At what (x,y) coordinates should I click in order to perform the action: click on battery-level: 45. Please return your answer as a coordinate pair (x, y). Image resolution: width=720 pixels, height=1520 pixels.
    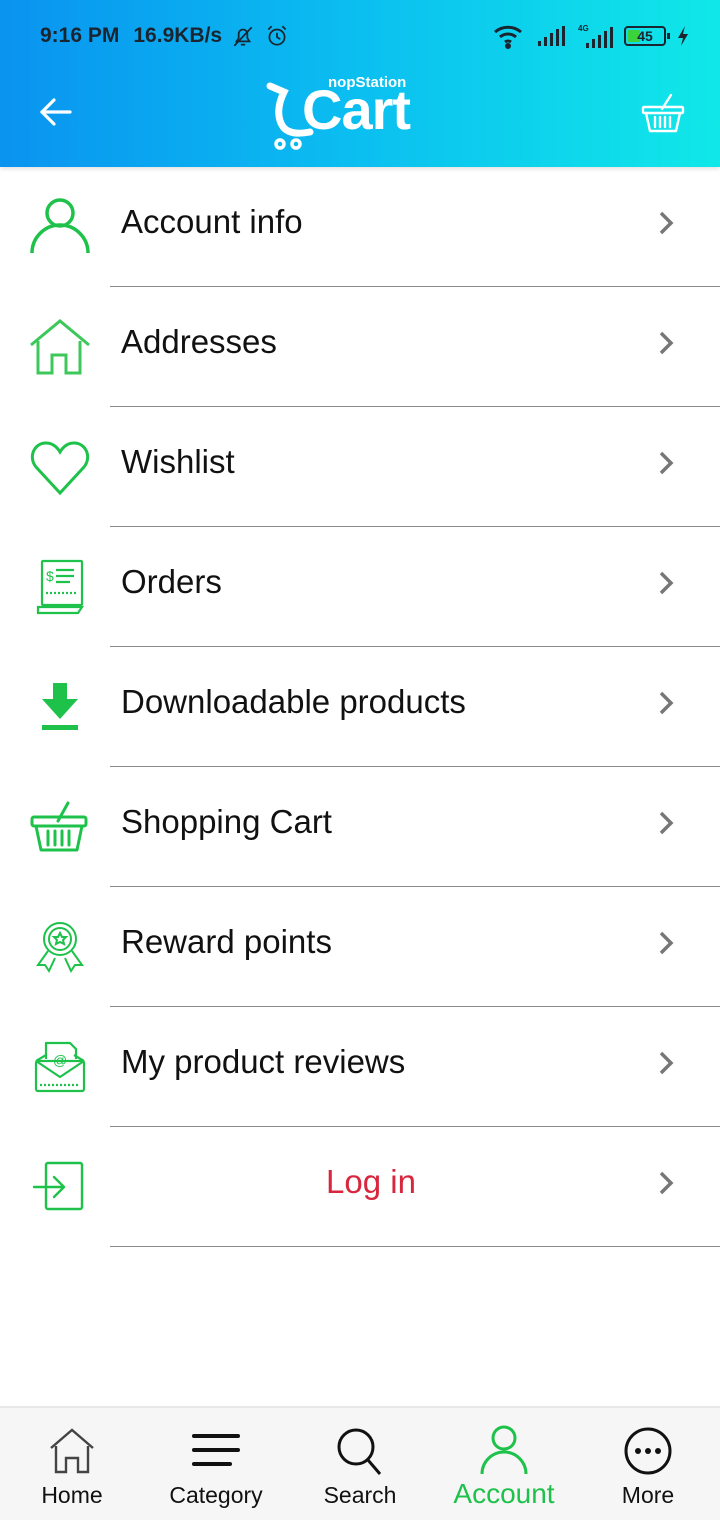
    Looking at the image, I should click on (645, 36).